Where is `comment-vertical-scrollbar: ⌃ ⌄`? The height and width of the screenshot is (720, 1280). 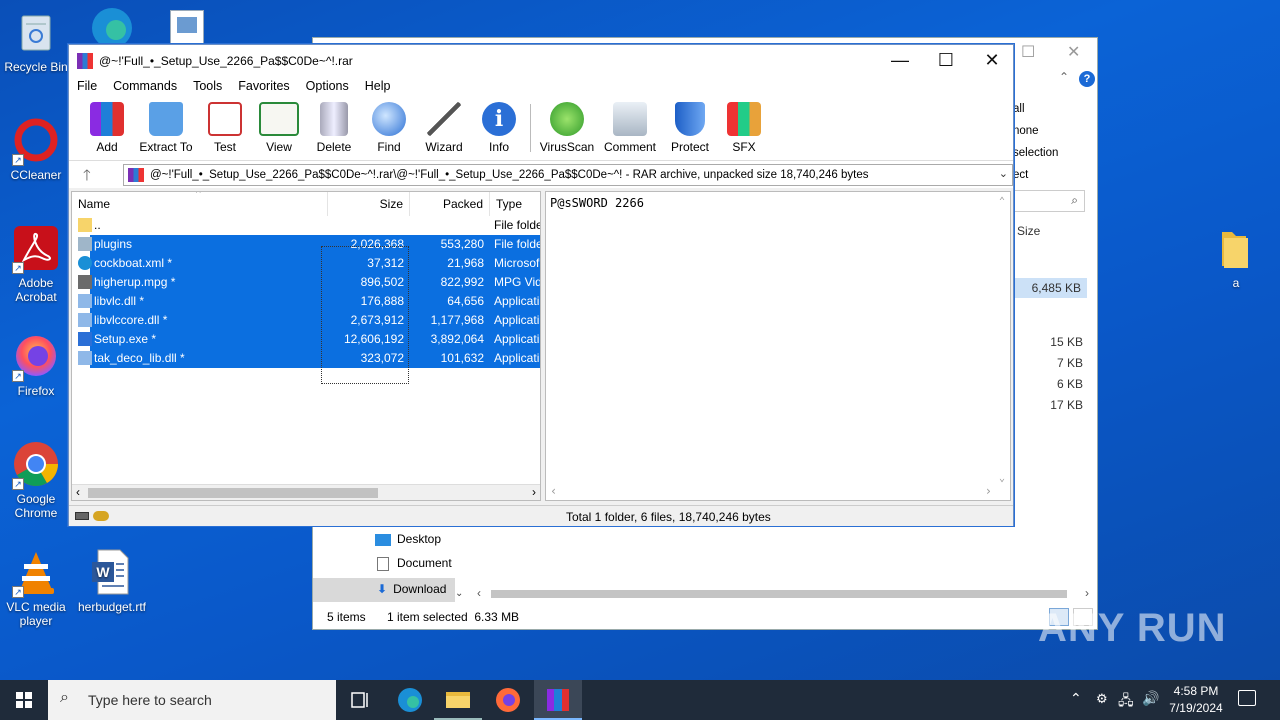 comment-vertical-scrollbar: ⌃ ⌄ is located at coordinates (1002, 339).